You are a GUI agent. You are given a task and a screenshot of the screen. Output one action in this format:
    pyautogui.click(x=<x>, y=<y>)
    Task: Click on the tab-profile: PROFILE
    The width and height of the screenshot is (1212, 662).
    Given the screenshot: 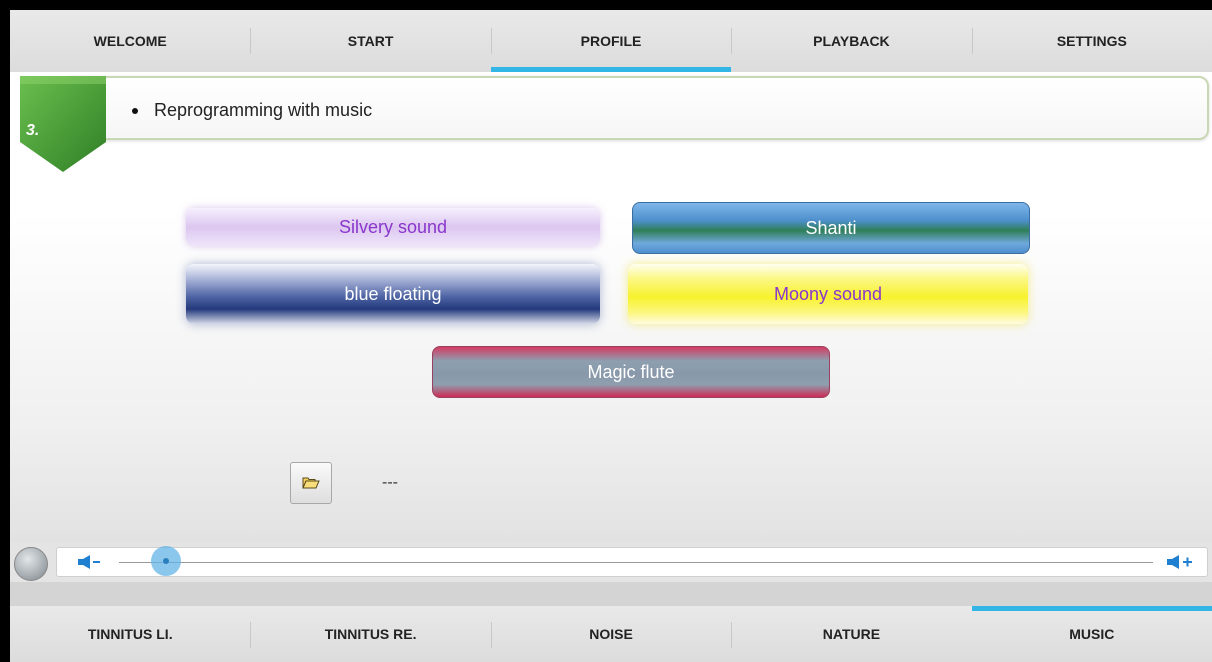 What is the action you would take?
    pyautogui.click(x=611, y=41)
    